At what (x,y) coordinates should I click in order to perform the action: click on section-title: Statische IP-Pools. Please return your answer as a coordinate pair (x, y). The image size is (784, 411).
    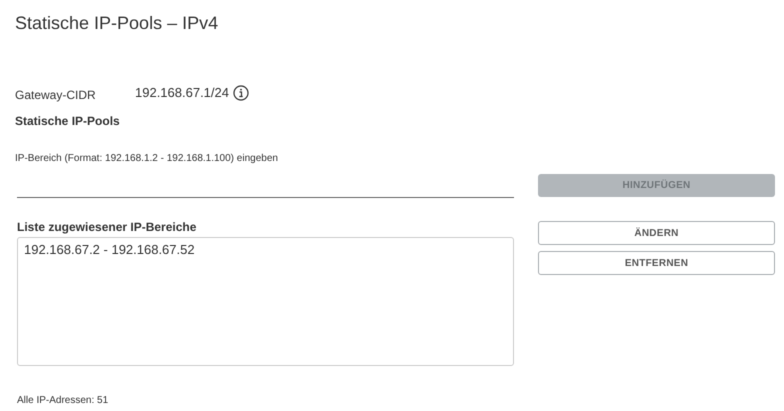
    Looking at the image, I should click on (67, 121).